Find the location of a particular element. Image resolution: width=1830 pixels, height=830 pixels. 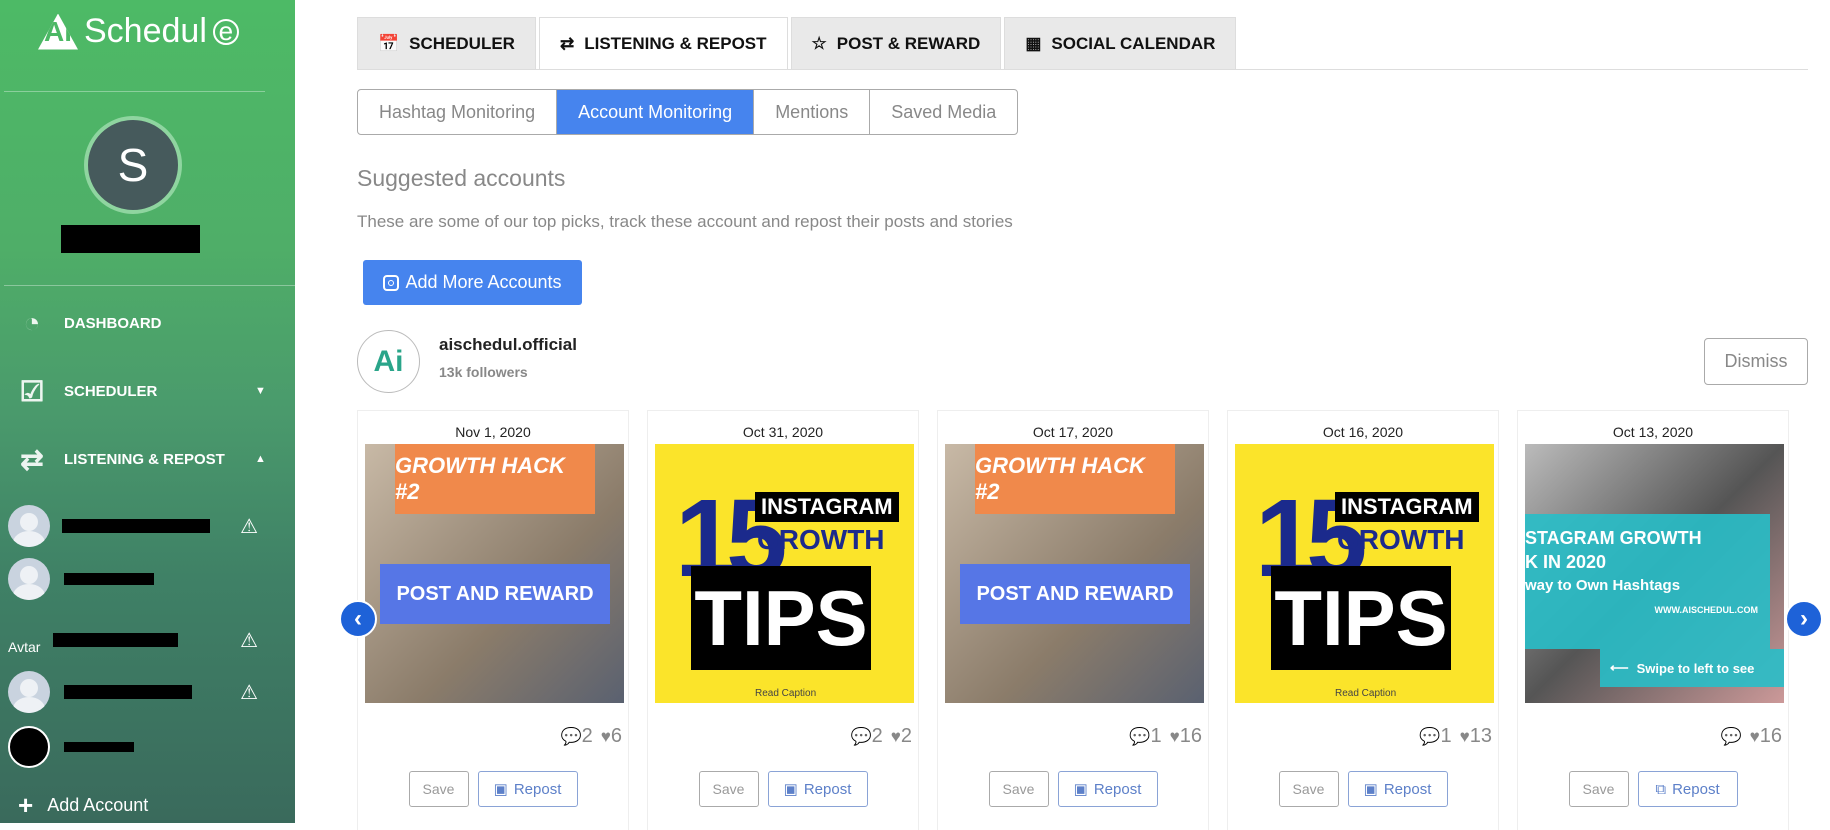

tab-listening-repost: ⇄ LISTENING & REPOST is located at coordinates (663, 43).